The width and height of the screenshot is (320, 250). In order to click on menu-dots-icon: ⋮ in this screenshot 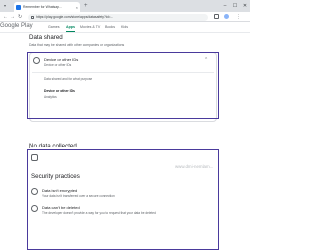, I will do `click(238, 17)`.